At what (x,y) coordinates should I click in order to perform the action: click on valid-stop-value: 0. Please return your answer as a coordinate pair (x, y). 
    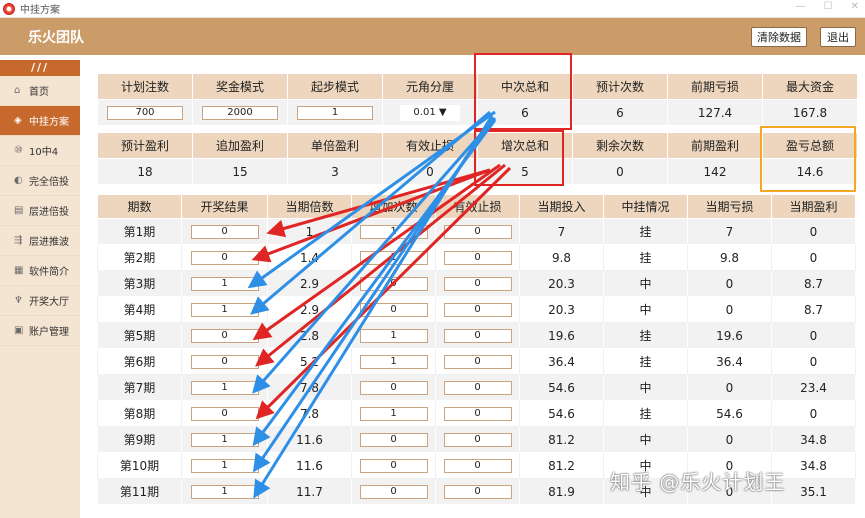
    Looking at the image, I should click on (430, 171).